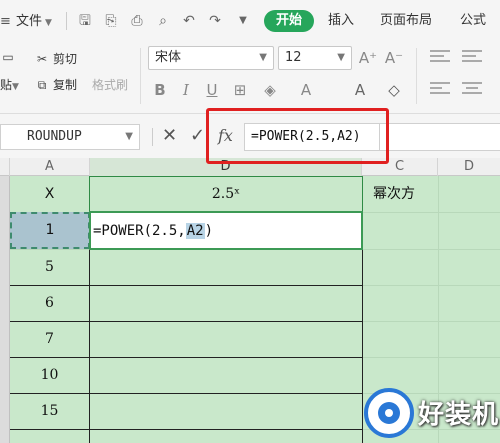  What do you see at coordinates (315, 58) in the screenshot?
I see `font-size-select: 12 ▼` at bounding box center [315, 58].